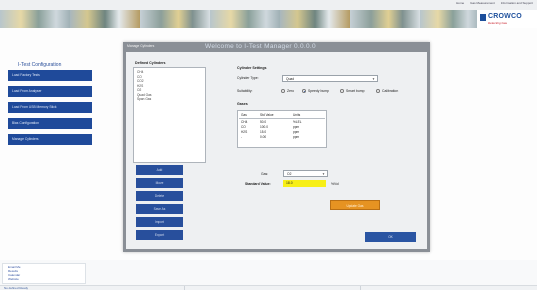  Describe the element at coordinates (50, 123) in the screenshot. I see `sidebar-item-bias-configuration: Bias Configuration` at that location.